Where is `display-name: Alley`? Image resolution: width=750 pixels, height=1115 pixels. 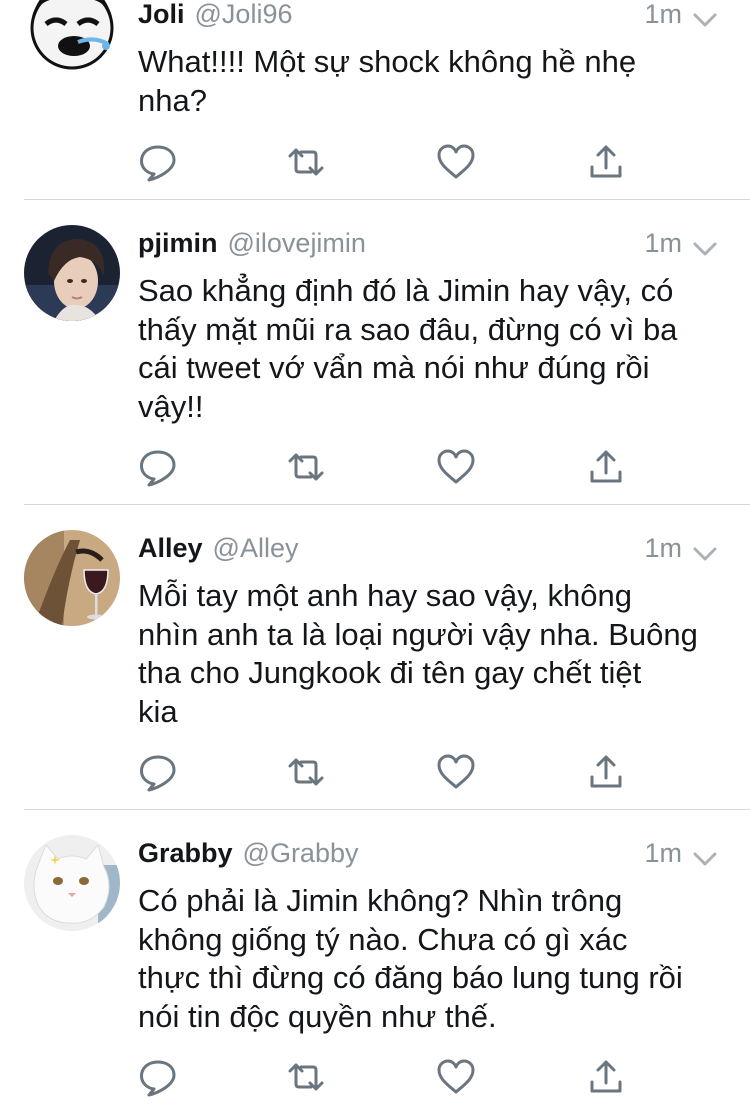 display-name: Alley is located at coordinates (170, 548).